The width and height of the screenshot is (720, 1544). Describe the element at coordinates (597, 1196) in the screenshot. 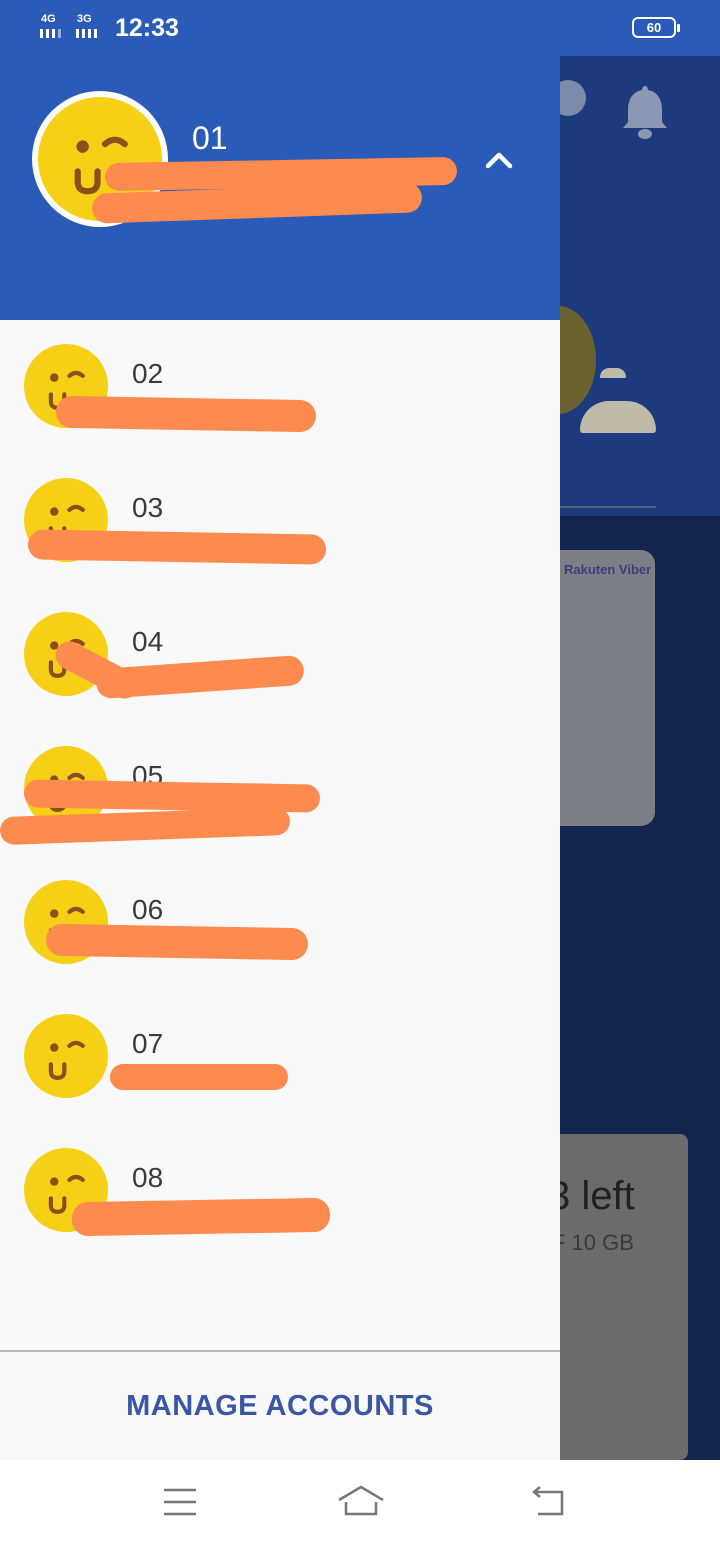

I see `data-left-text: 3 left` at that location.